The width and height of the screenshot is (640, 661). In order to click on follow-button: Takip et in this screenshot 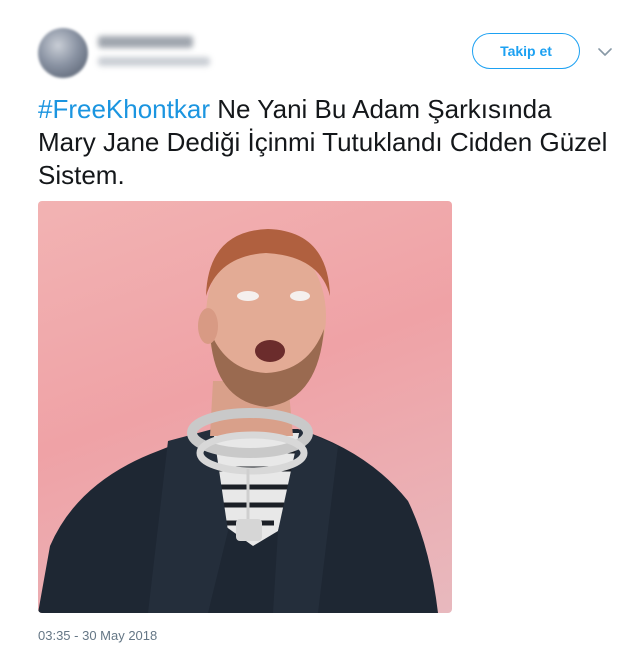, I will do `click(526, 51)`.